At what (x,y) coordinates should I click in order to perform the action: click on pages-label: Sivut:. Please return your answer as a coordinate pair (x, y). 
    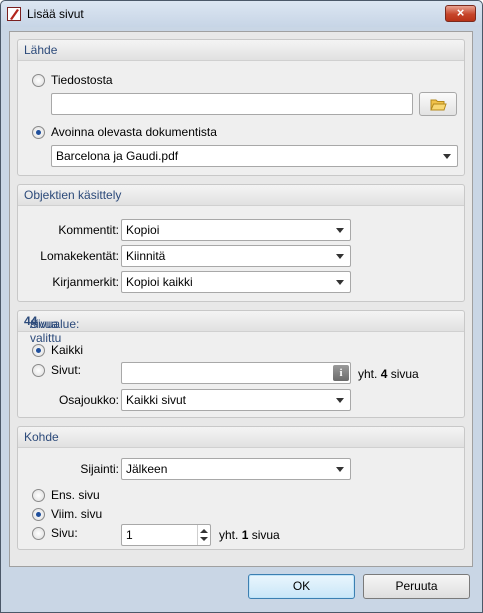
    Looking at the image, I should click on (66, 370).